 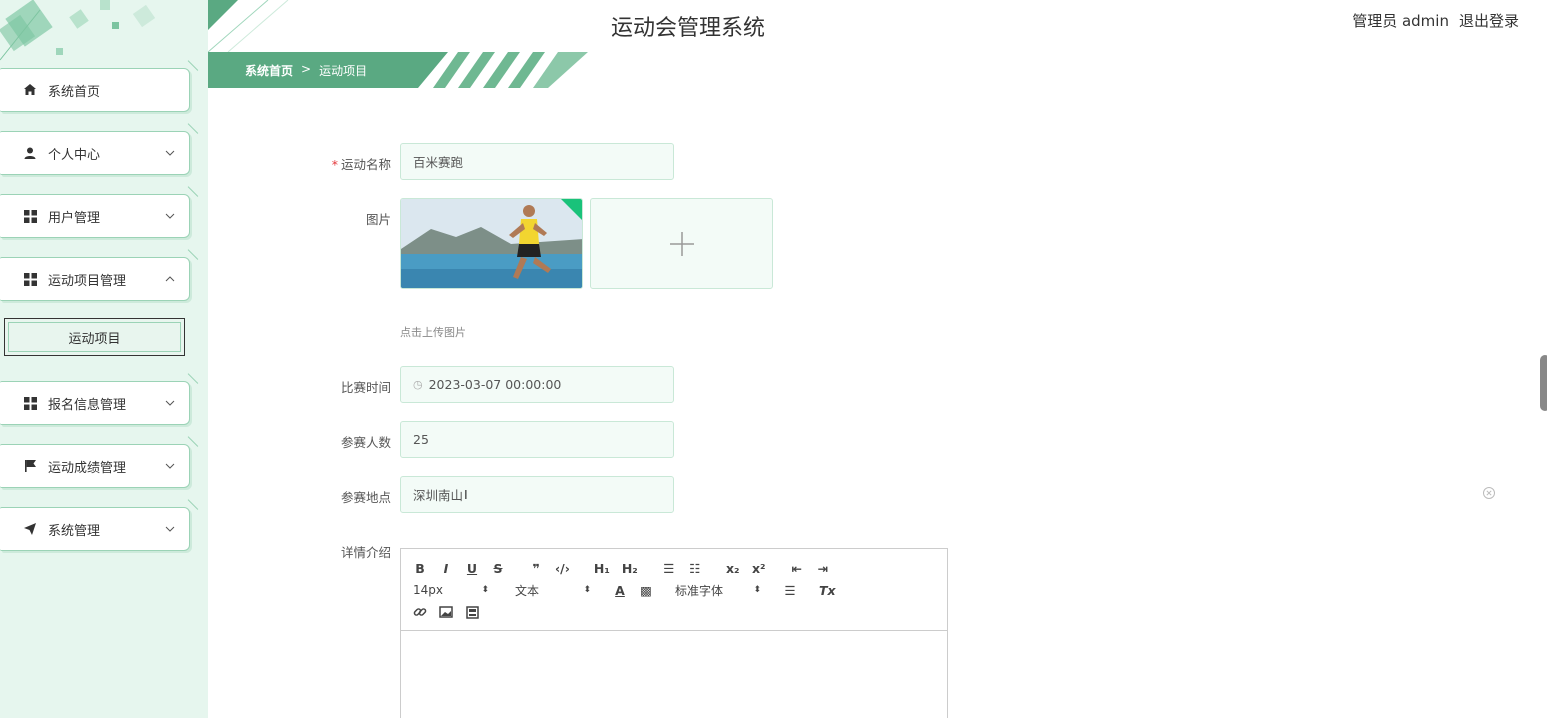 What do you see at coordinates (365, 442) in the screenshot?
I see `participant-count-label: 参赛人数` at bounding box center [365, 442].